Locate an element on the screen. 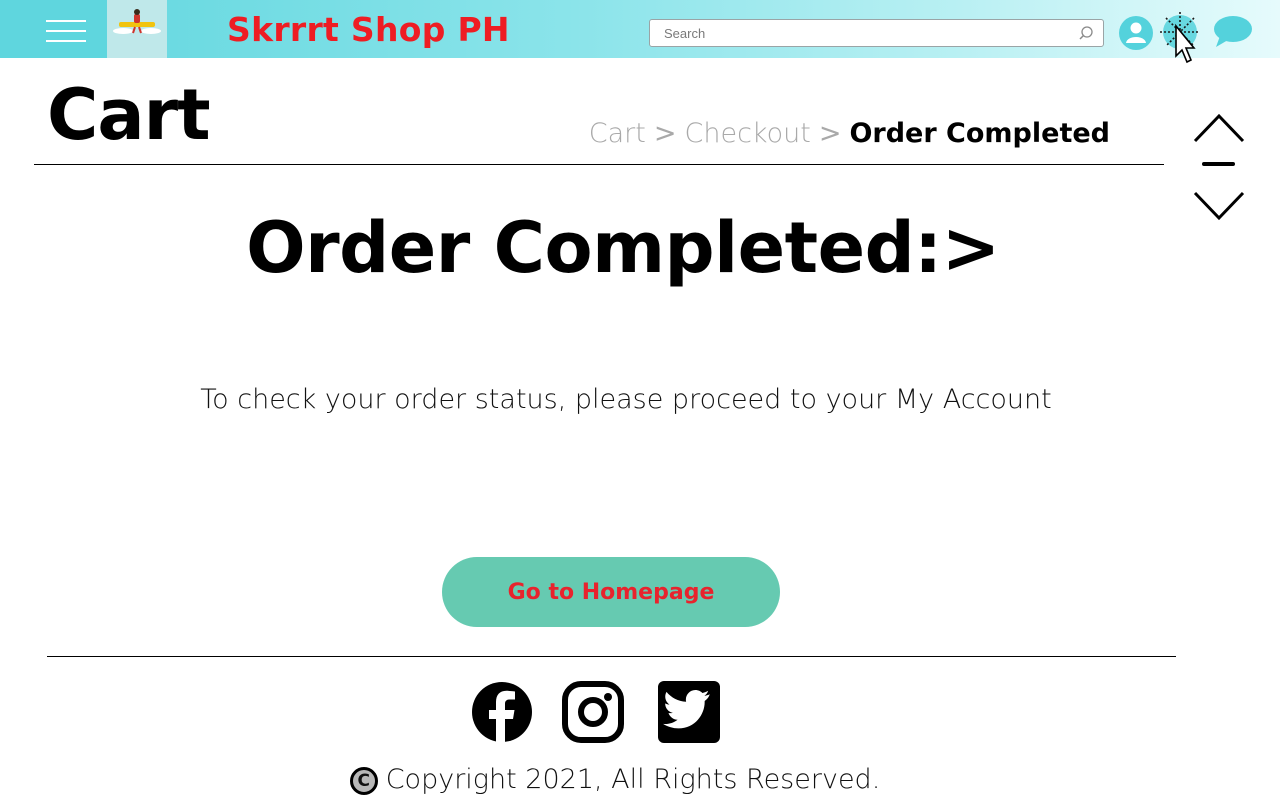 Image resolution: width=1280 pixels, height=800 pixels. brand-name: Skrrrt Shop PH is located at coordinates (368, 29).